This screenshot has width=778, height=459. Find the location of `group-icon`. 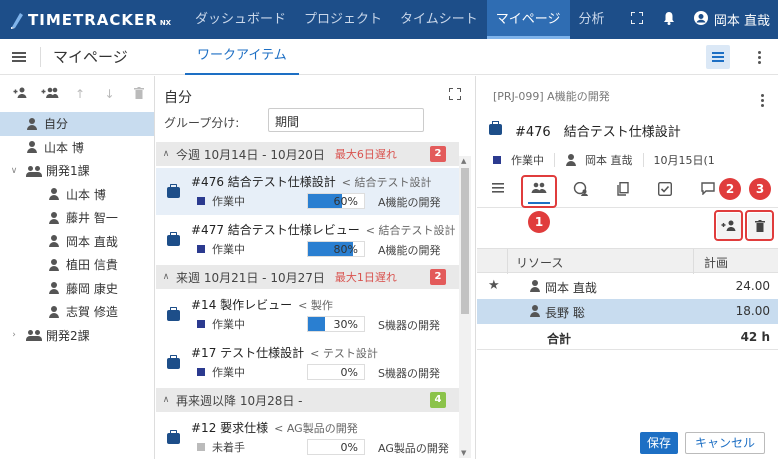

group-icon is located at coordinates (34, 335).